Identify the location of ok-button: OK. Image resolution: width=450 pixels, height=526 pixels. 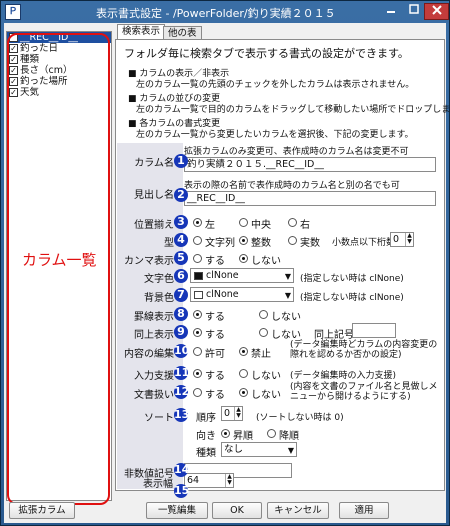
(237, 510).